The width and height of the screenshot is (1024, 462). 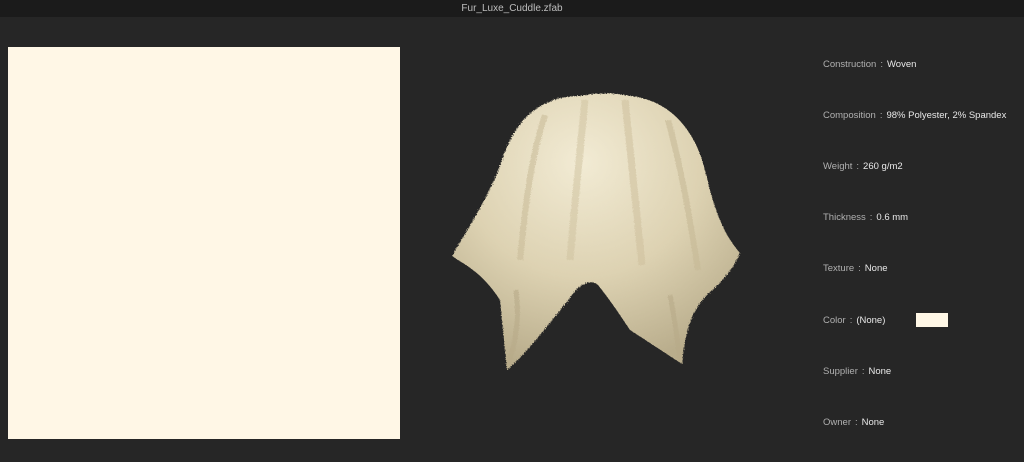 What do you see at coordinates (883, 166) in the screenshot?
I see `property-value: 260 g/m2` at bounding box center [883, 166].